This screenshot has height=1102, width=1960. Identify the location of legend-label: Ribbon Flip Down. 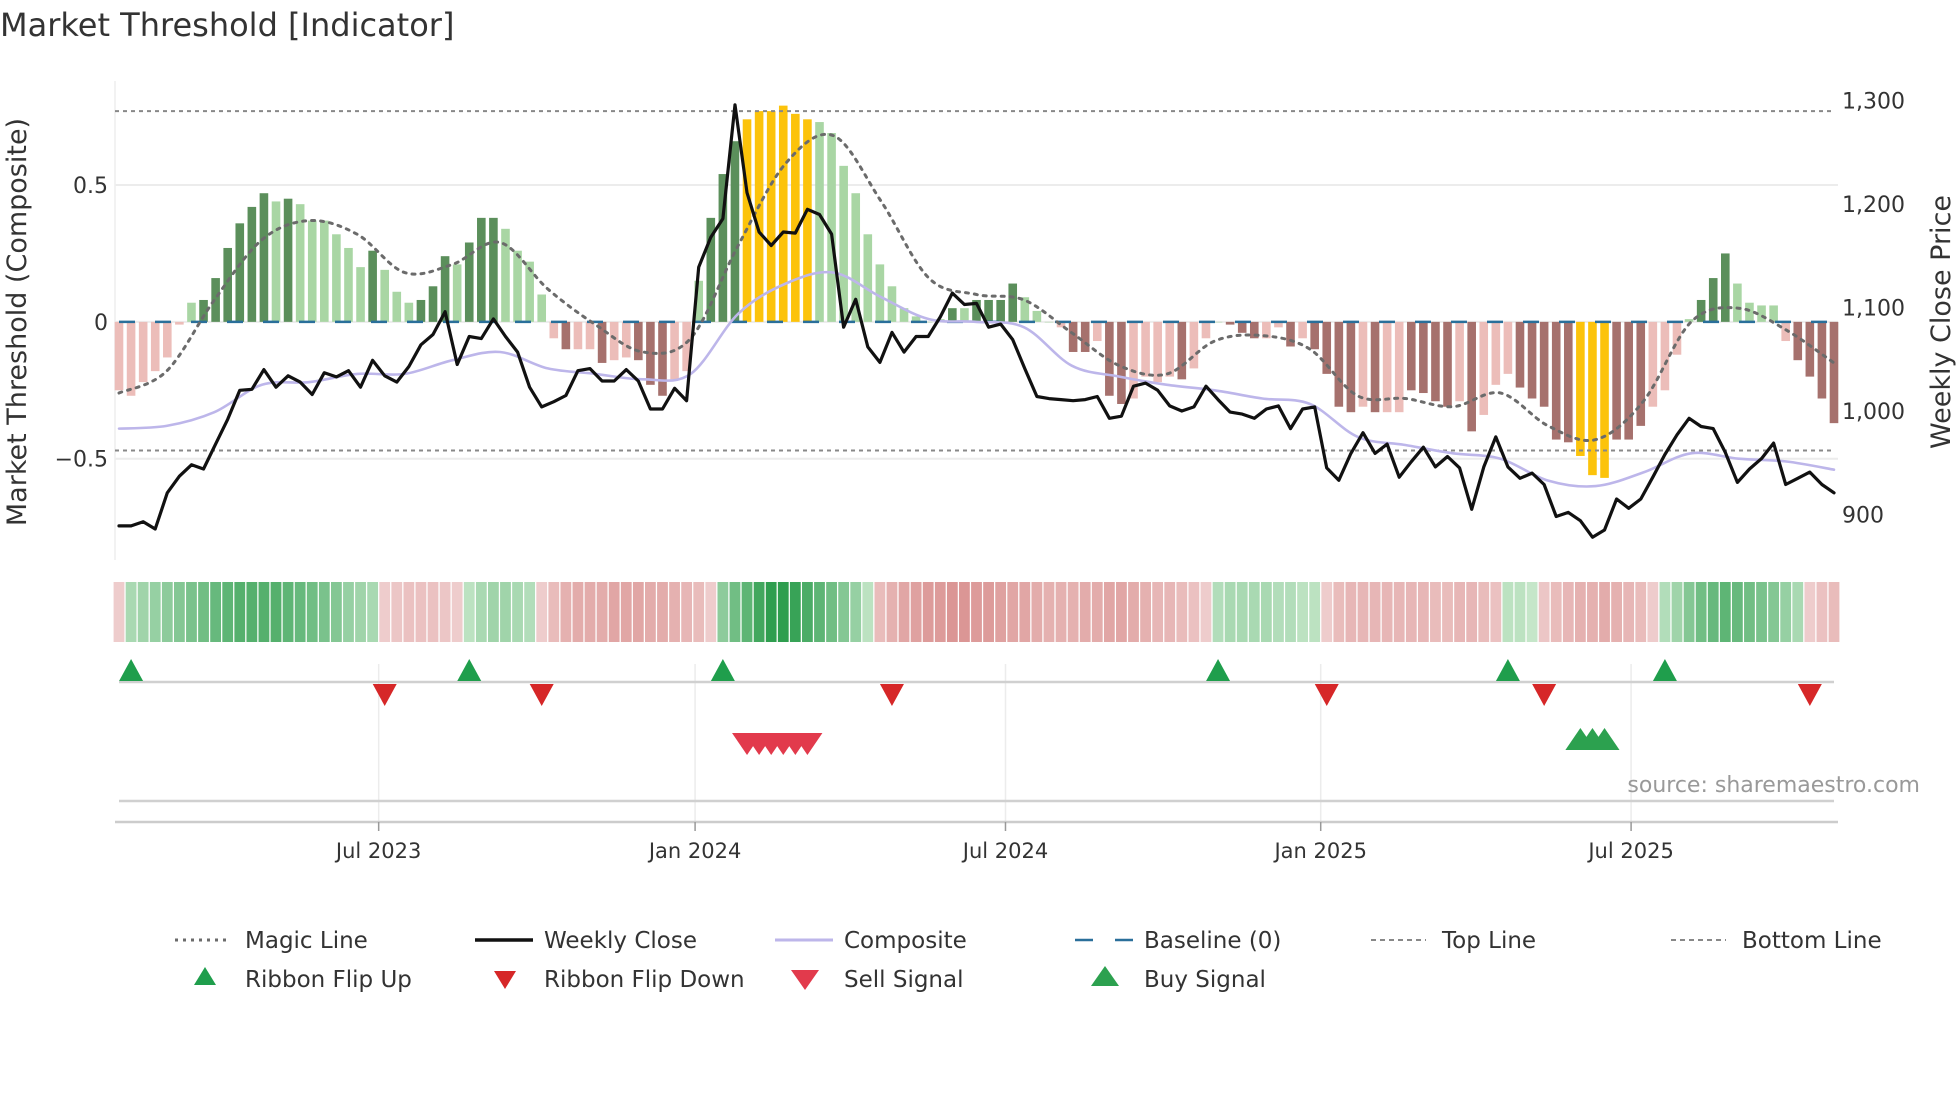
(644, 980).